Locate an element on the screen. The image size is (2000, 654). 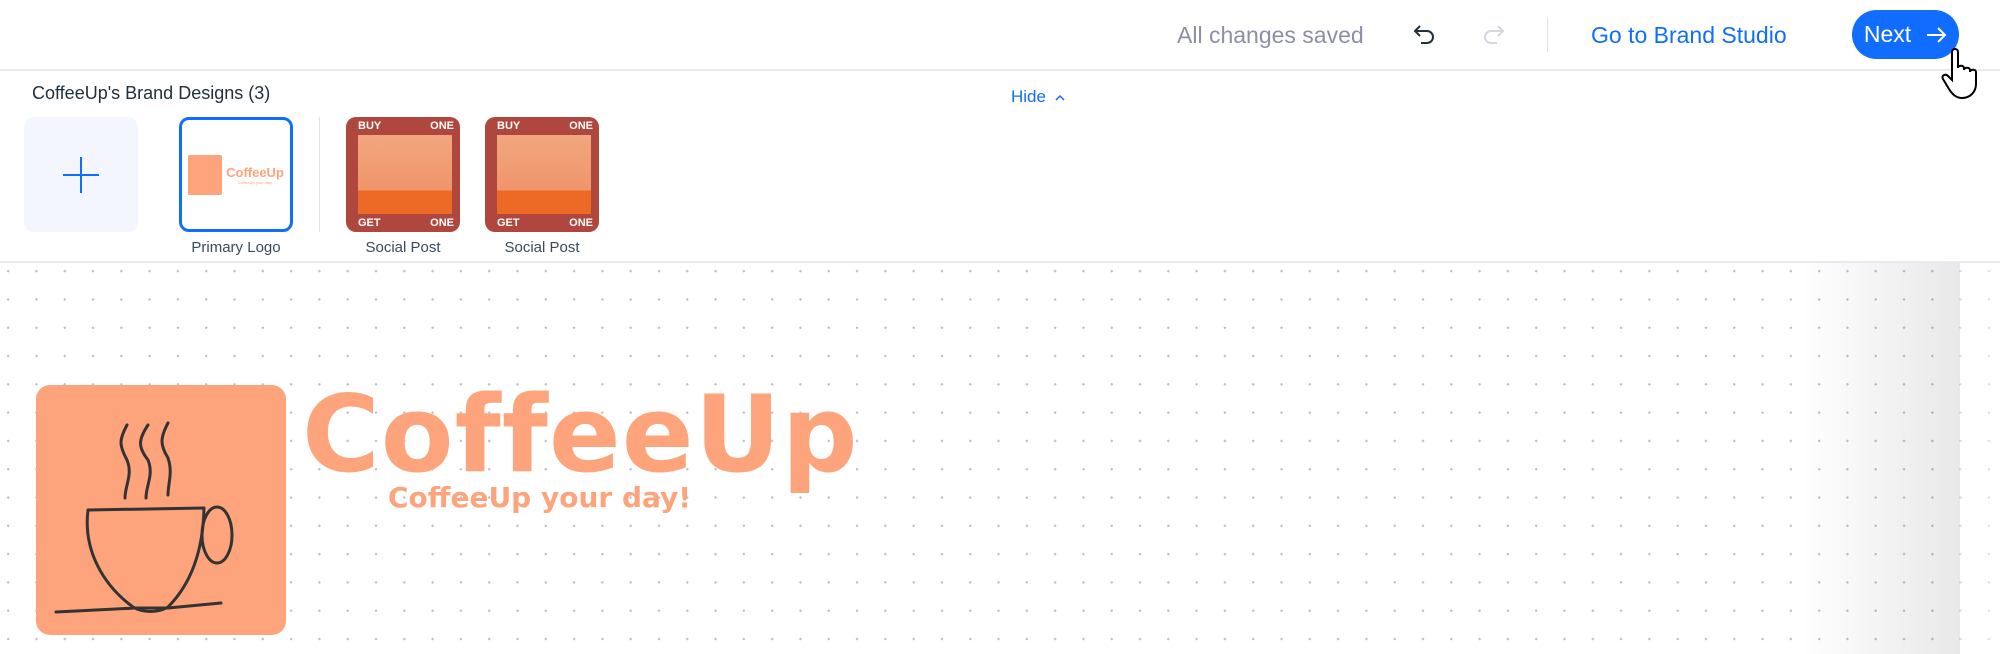
add-design-button is located at coordinates (81, 174).